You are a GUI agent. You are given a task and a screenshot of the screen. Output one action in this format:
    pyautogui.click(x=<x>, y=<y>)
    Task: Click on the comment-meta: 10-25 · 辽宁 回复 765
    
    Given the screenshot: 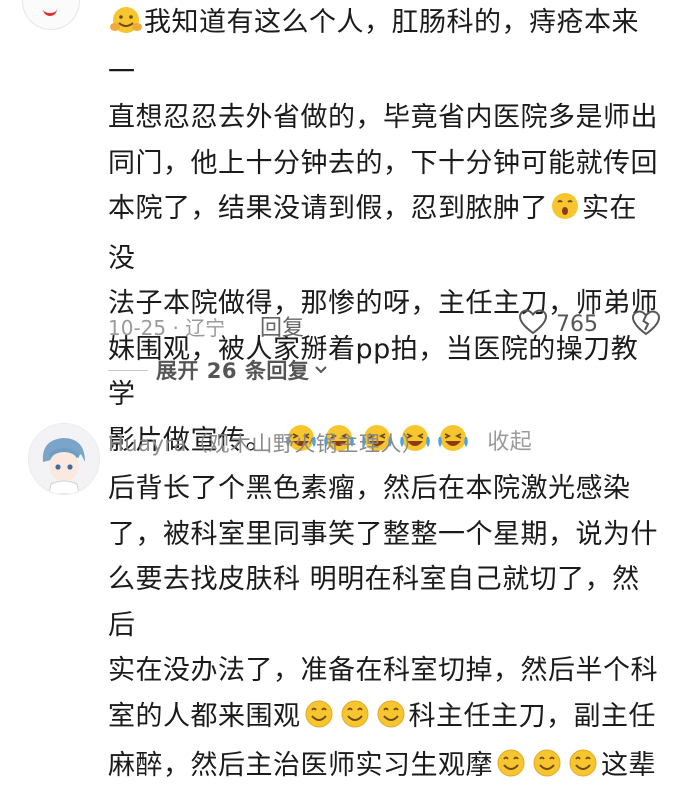 What is the action you would take?
    pyautogui.click(x=388, y=324)
    